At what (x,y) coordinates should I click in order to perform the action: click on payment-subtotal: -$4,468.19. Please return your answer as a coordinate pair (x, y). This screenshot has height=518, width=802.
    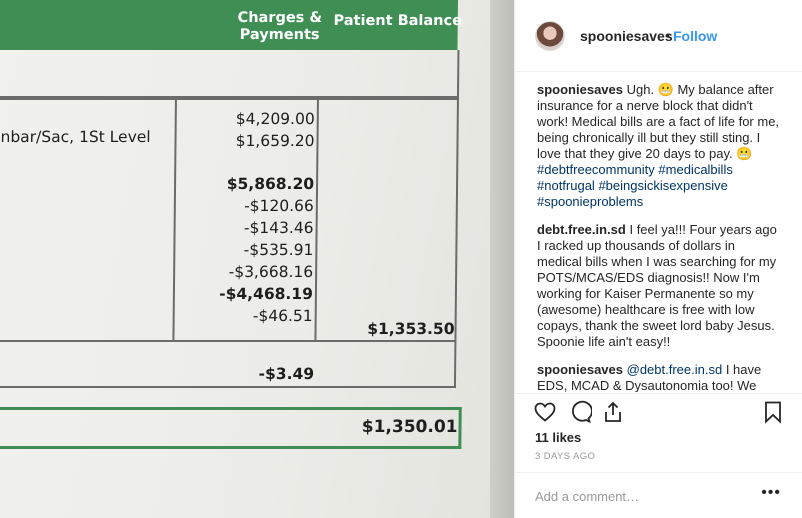
    Looking at the image, I should click on (266, 294).